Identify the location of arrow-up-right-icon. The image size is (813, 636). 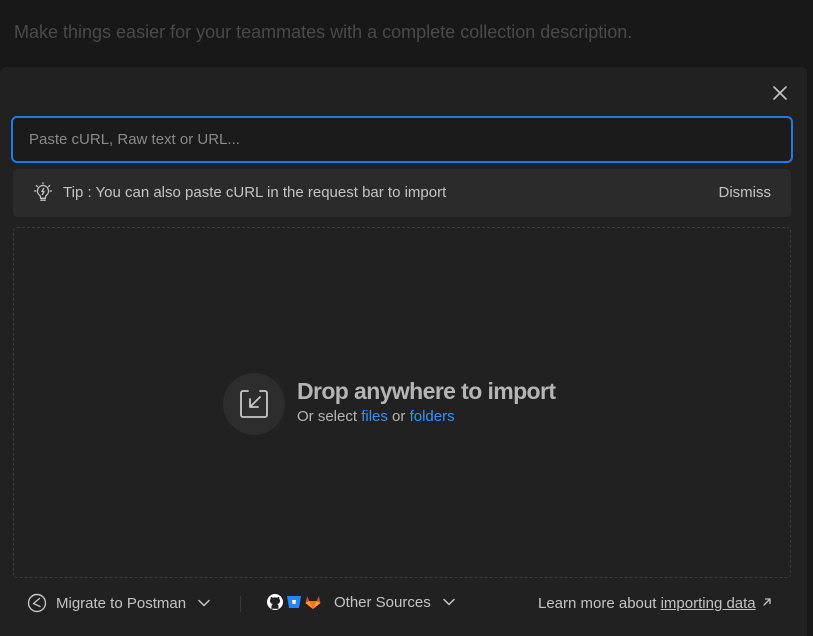
(767, 602).